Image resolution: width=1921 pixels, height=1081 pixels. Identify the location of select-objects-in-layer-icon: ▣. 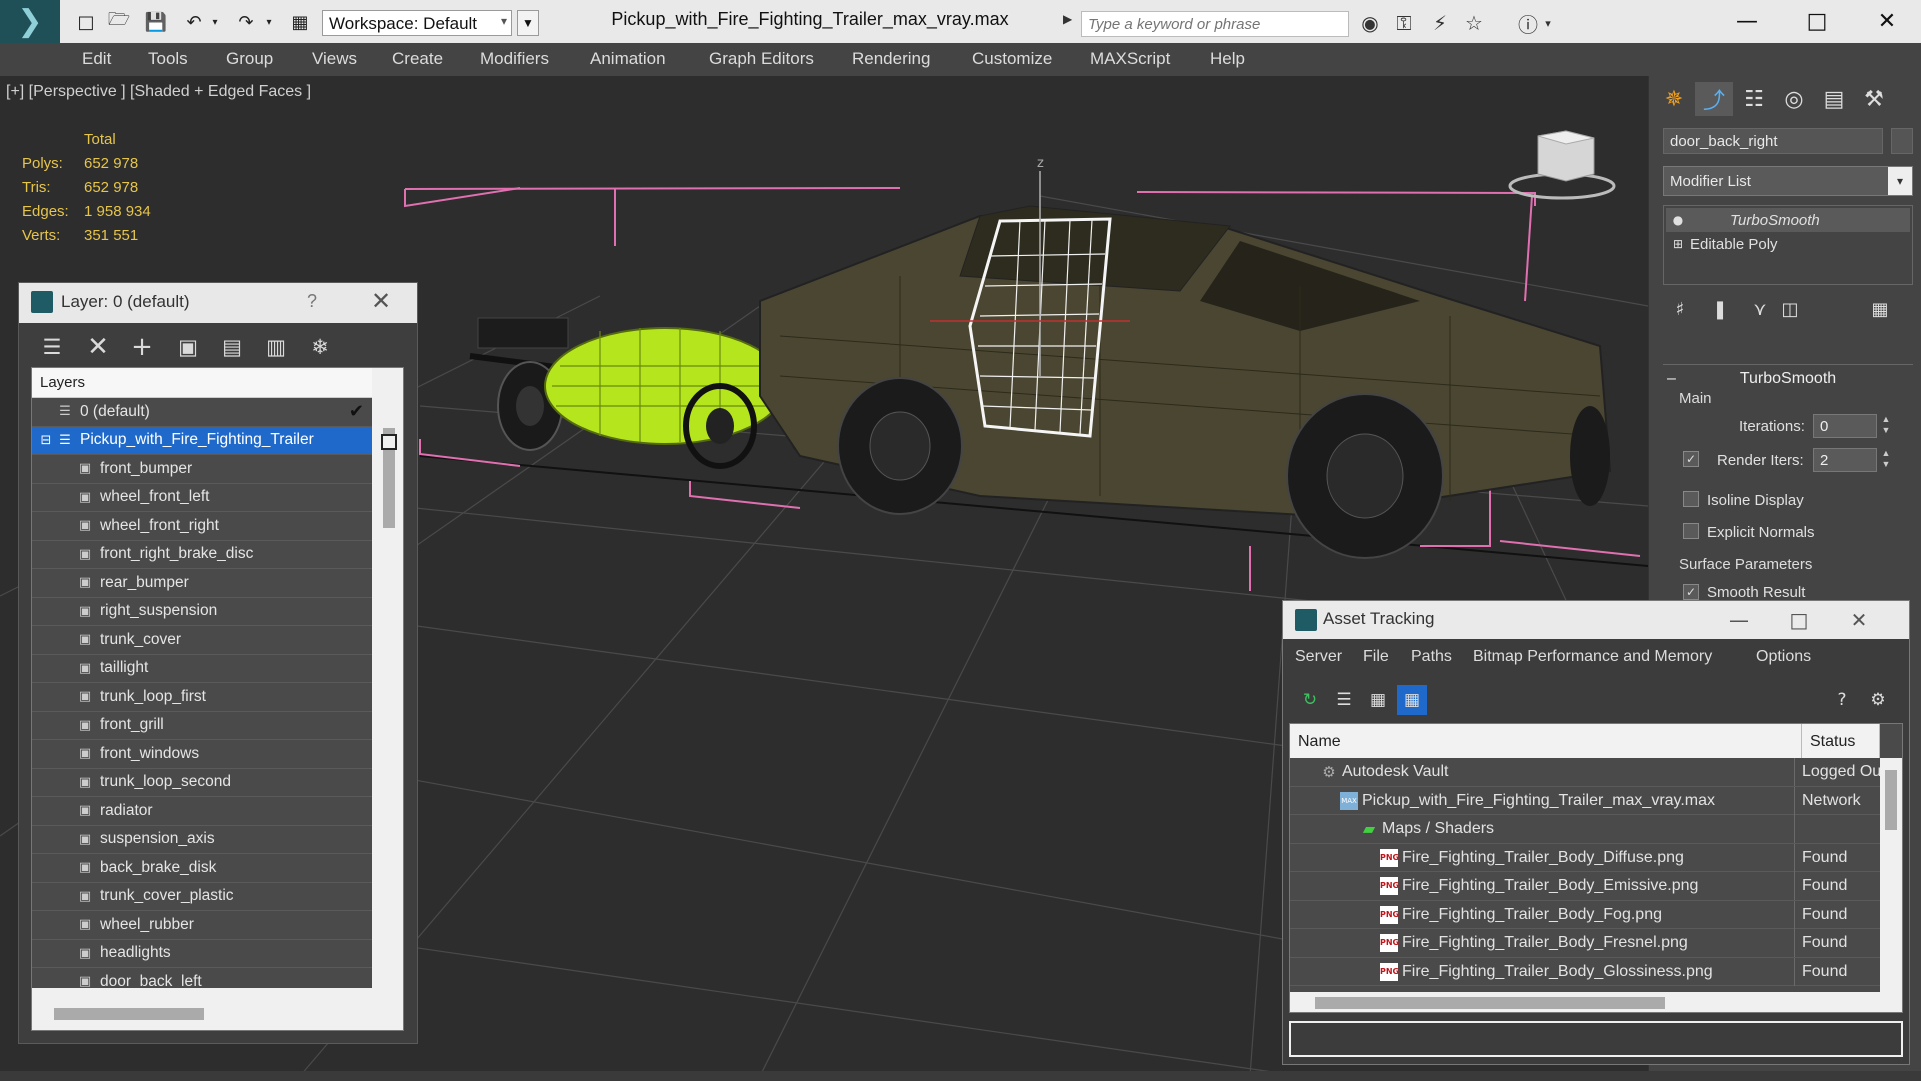
(188, 347).